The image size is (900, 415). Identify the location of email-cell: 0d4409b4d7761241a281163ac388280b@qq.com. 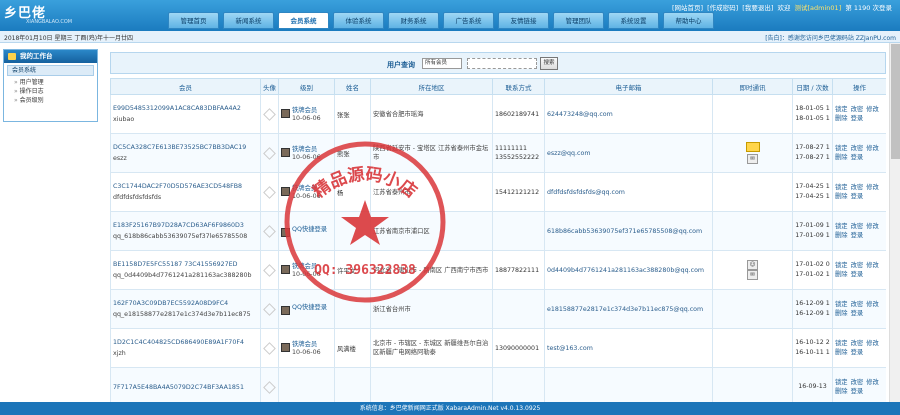
(628, 270).